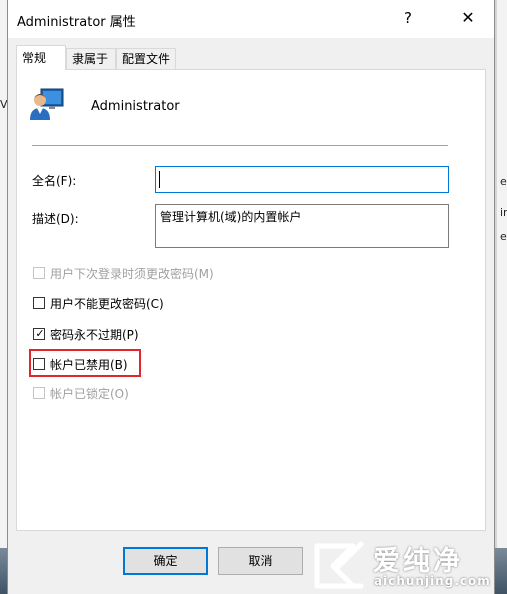  Describe the element at coordinates (240, 145) in the screenshot. I see `separator` at that location.